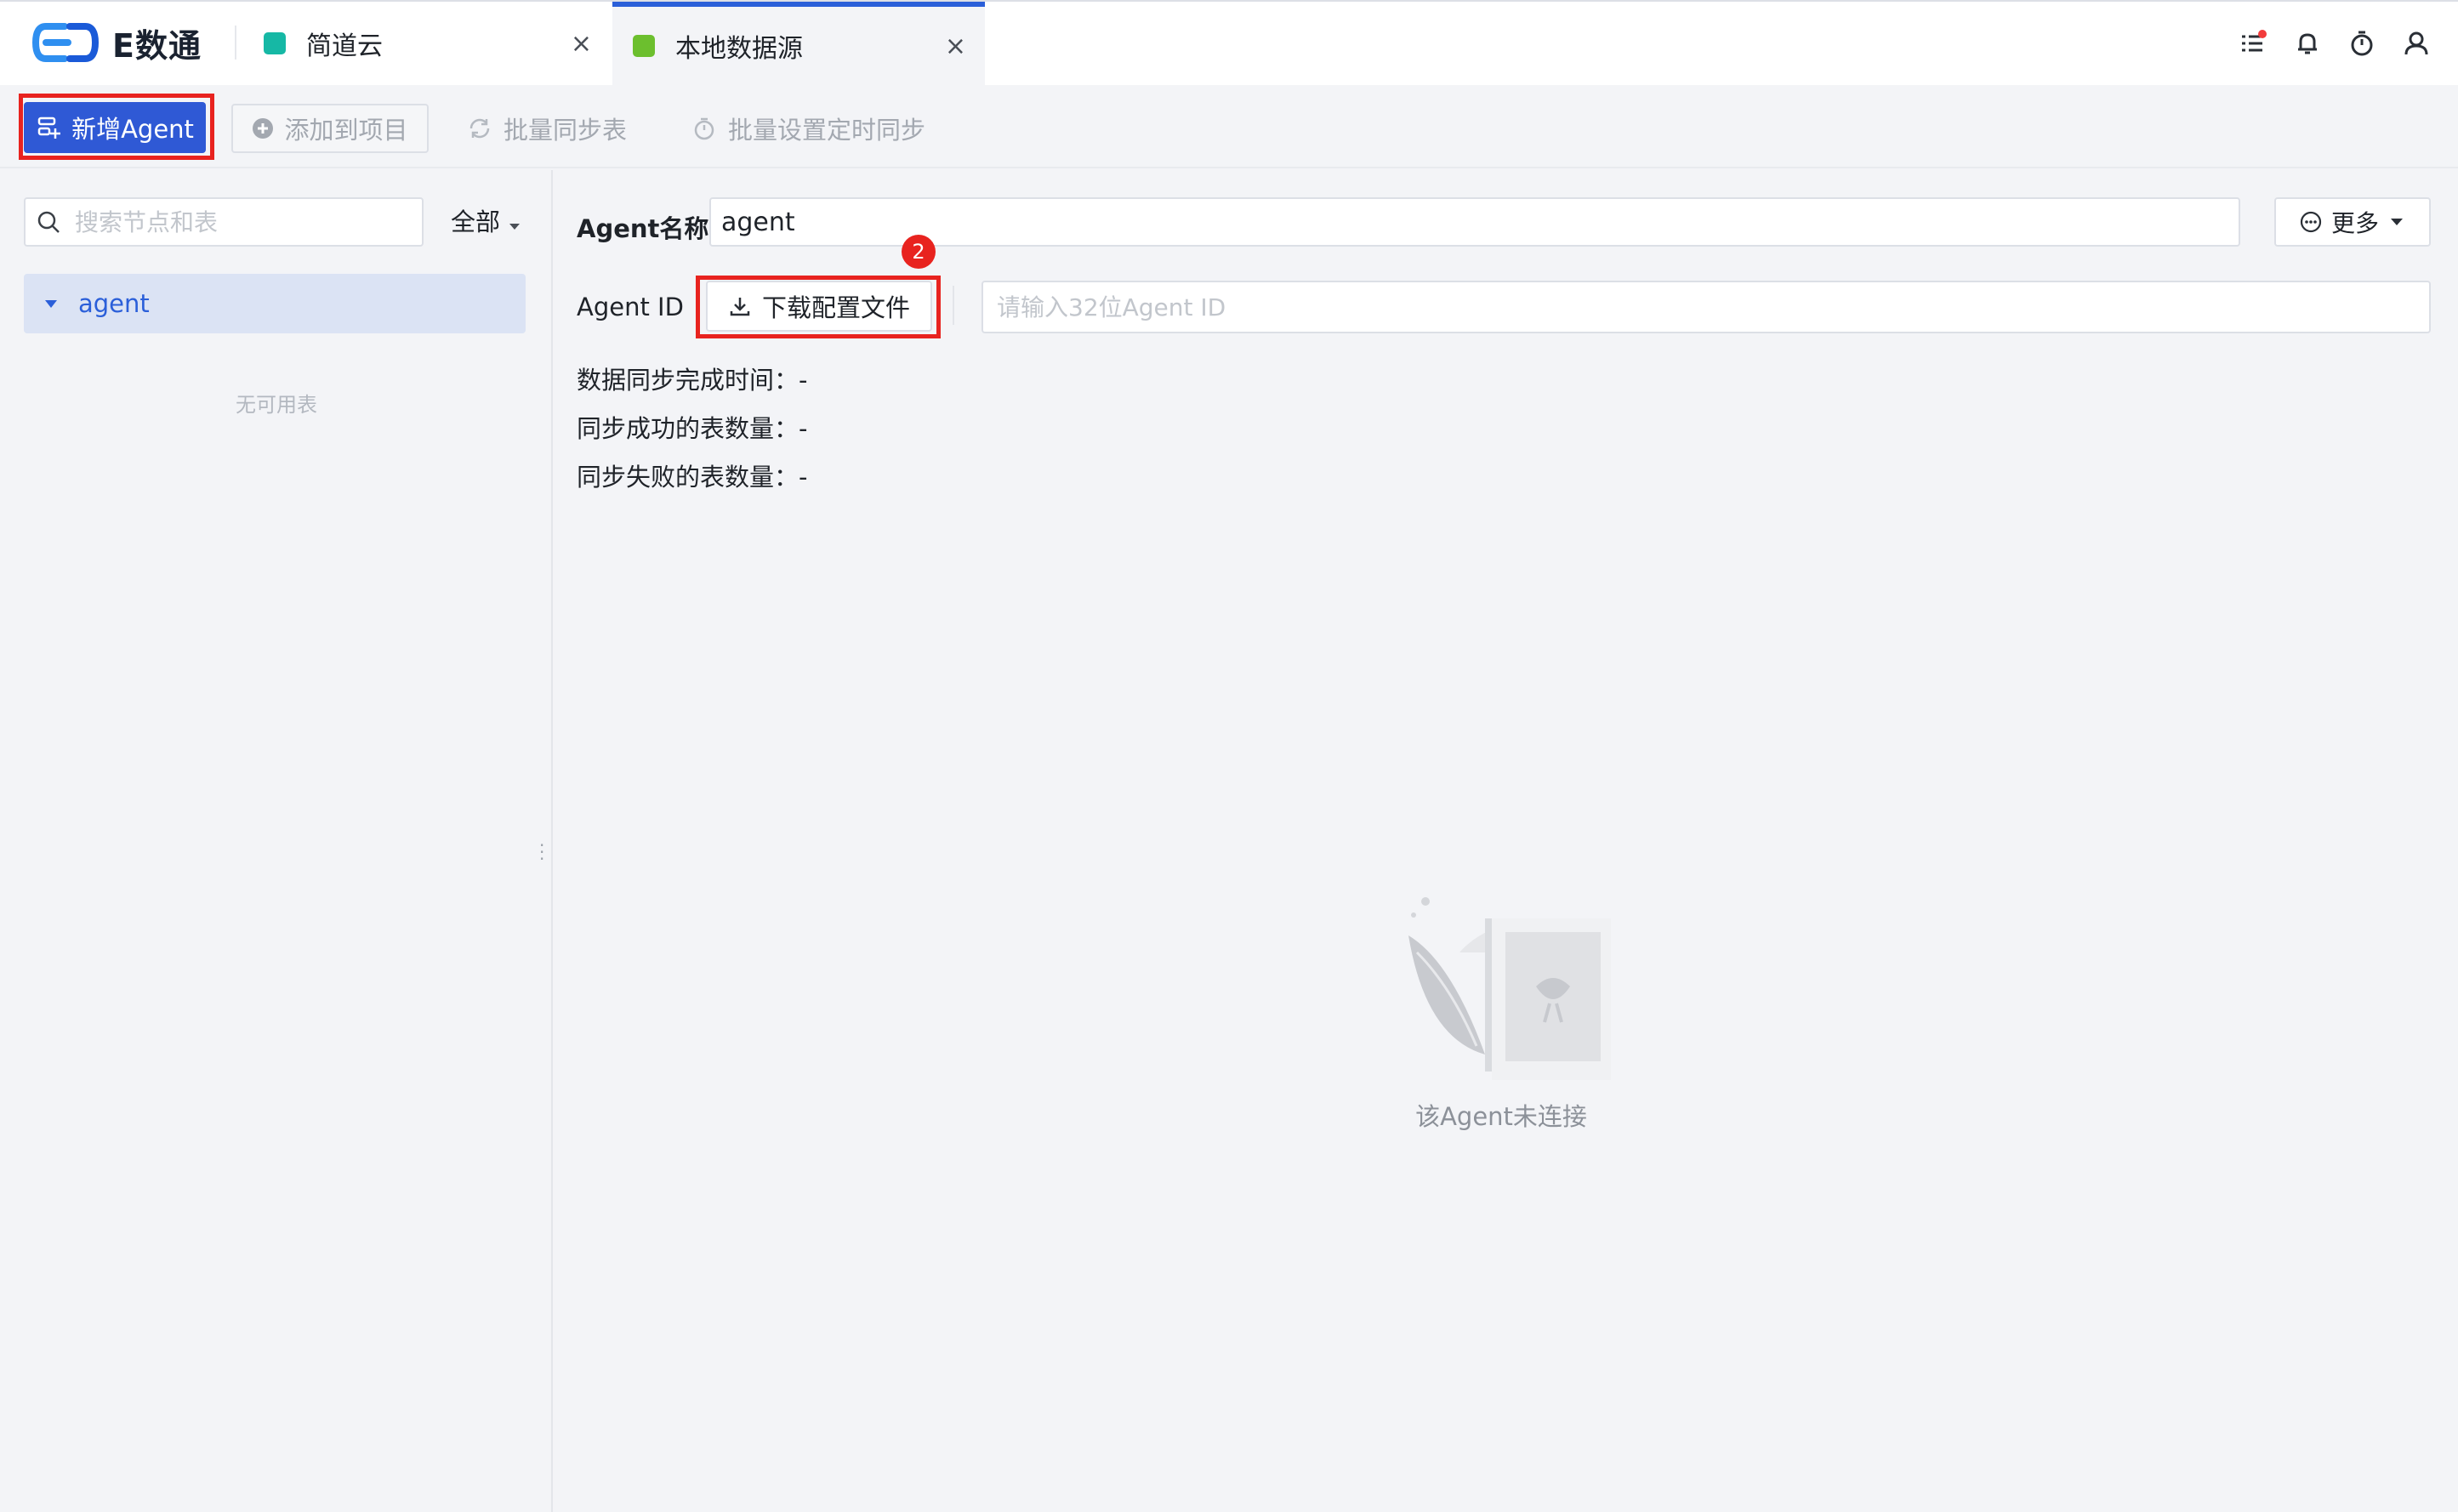 This screenshot has width=2458, height=1512. I want to click on filter-label: 全部, so click(476, 221).